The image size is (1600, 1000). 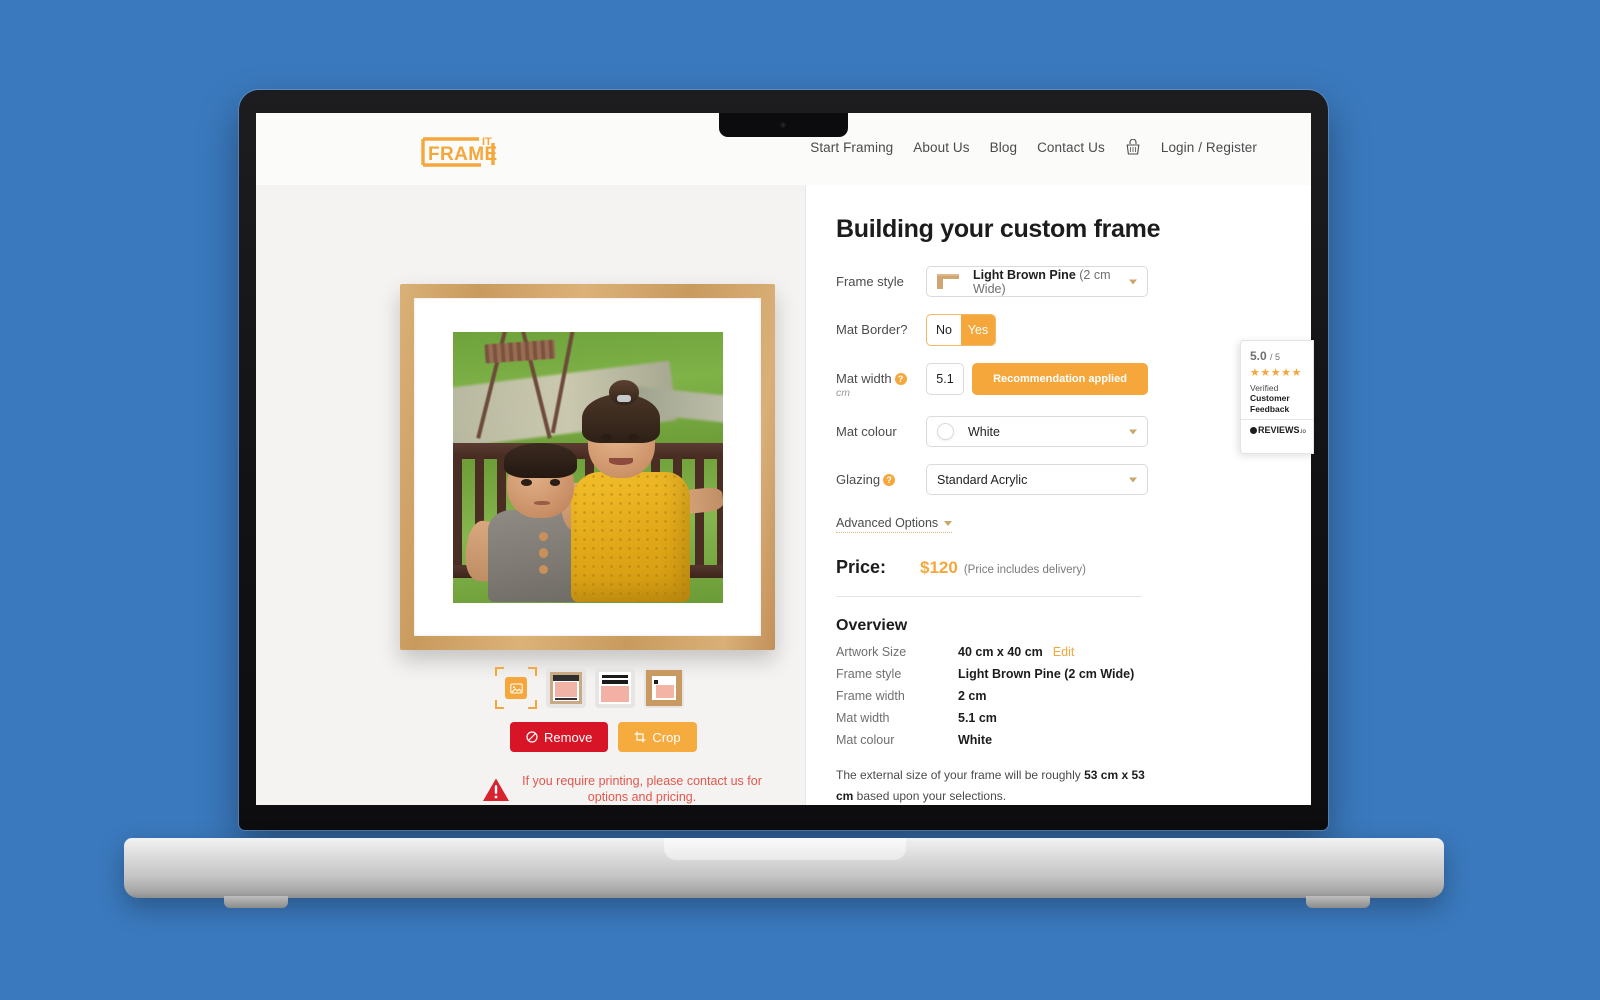 What do you see at coordinates (589, 688) in the screenshot?
I see `thumbnail-strip` at bounding box center [589, 688].